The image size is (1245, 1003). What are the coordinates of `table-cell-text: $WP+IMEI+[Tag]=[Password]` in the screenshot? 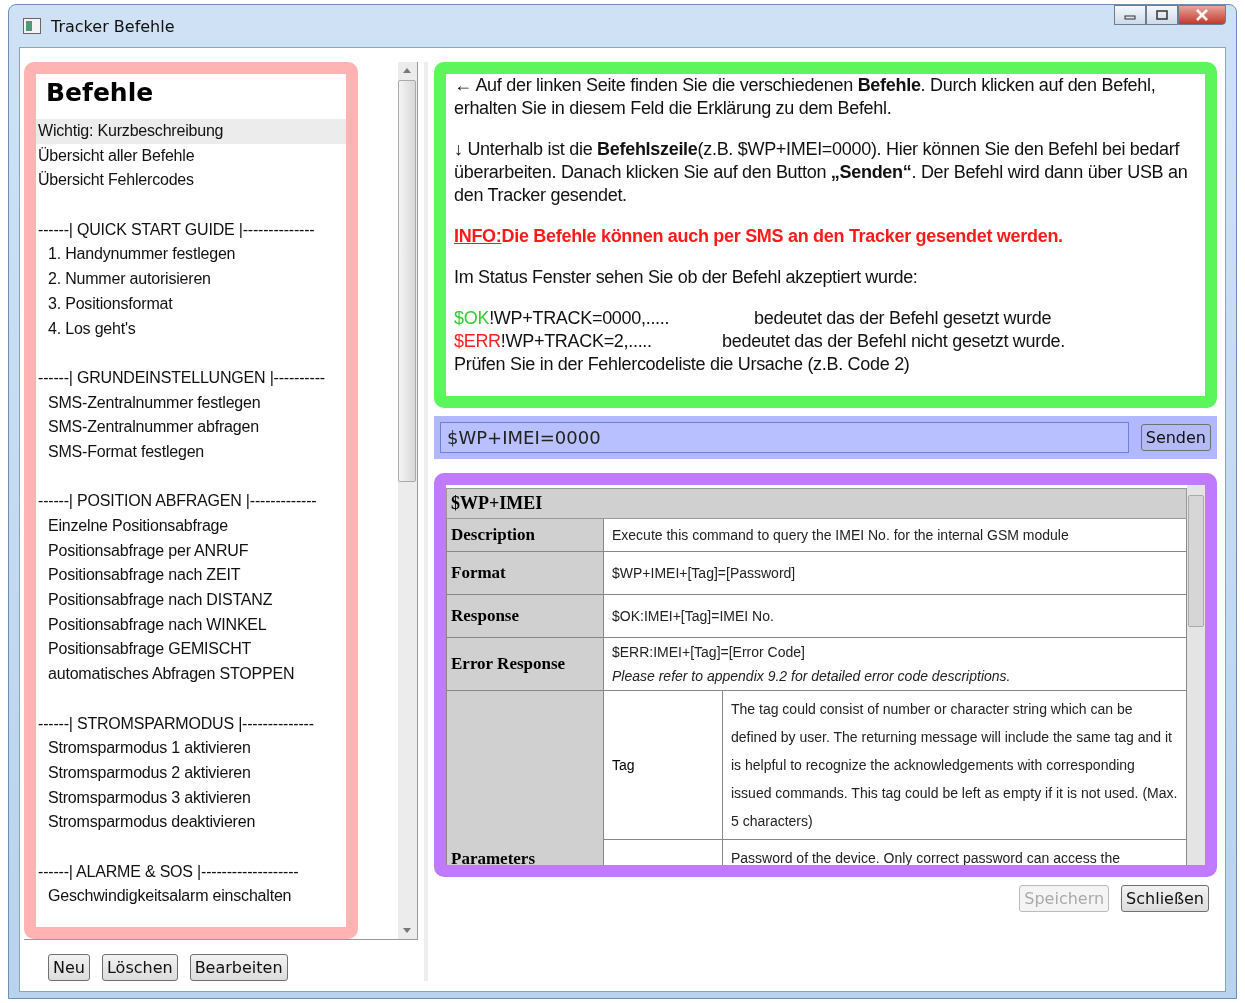 It's located at (704, 573).